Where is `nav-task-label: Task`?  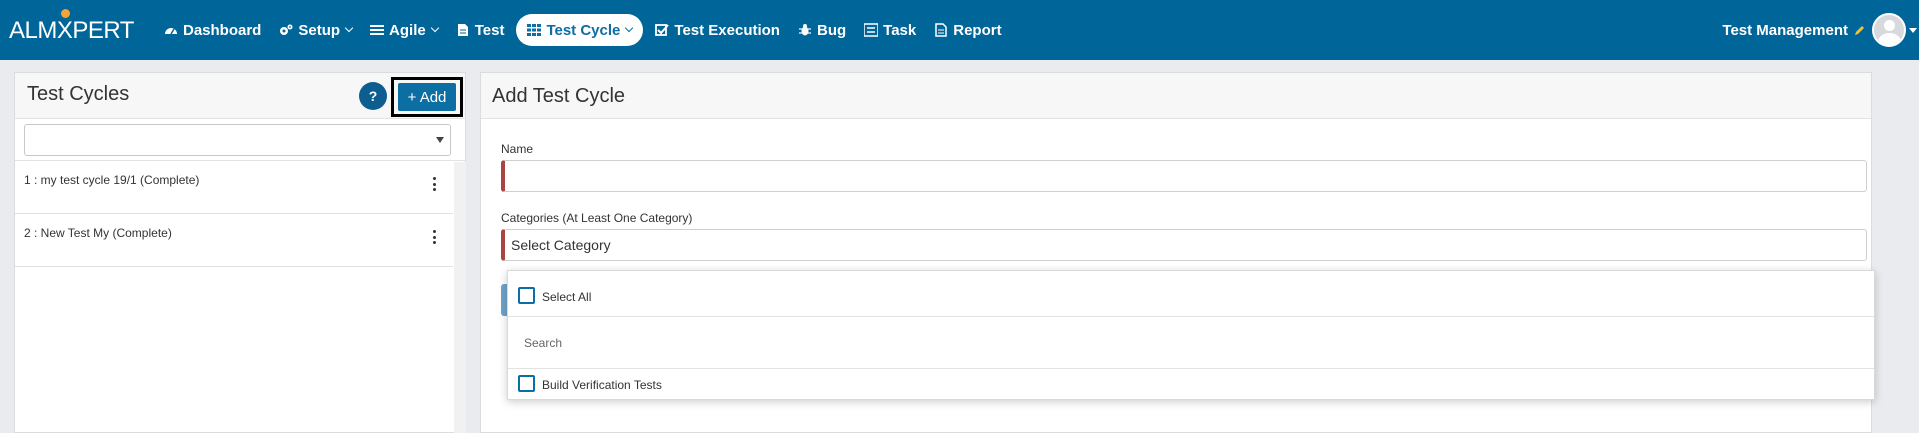
nav-task-label: Task is located at coordinates (900, 30).